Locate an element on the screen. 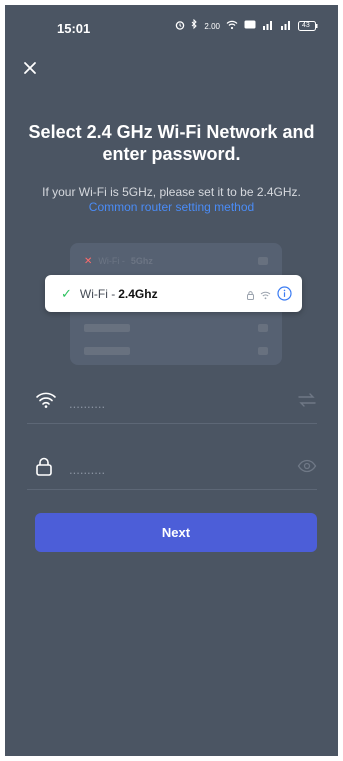  battery-icon: 43 is located at coordinates (308, 26).